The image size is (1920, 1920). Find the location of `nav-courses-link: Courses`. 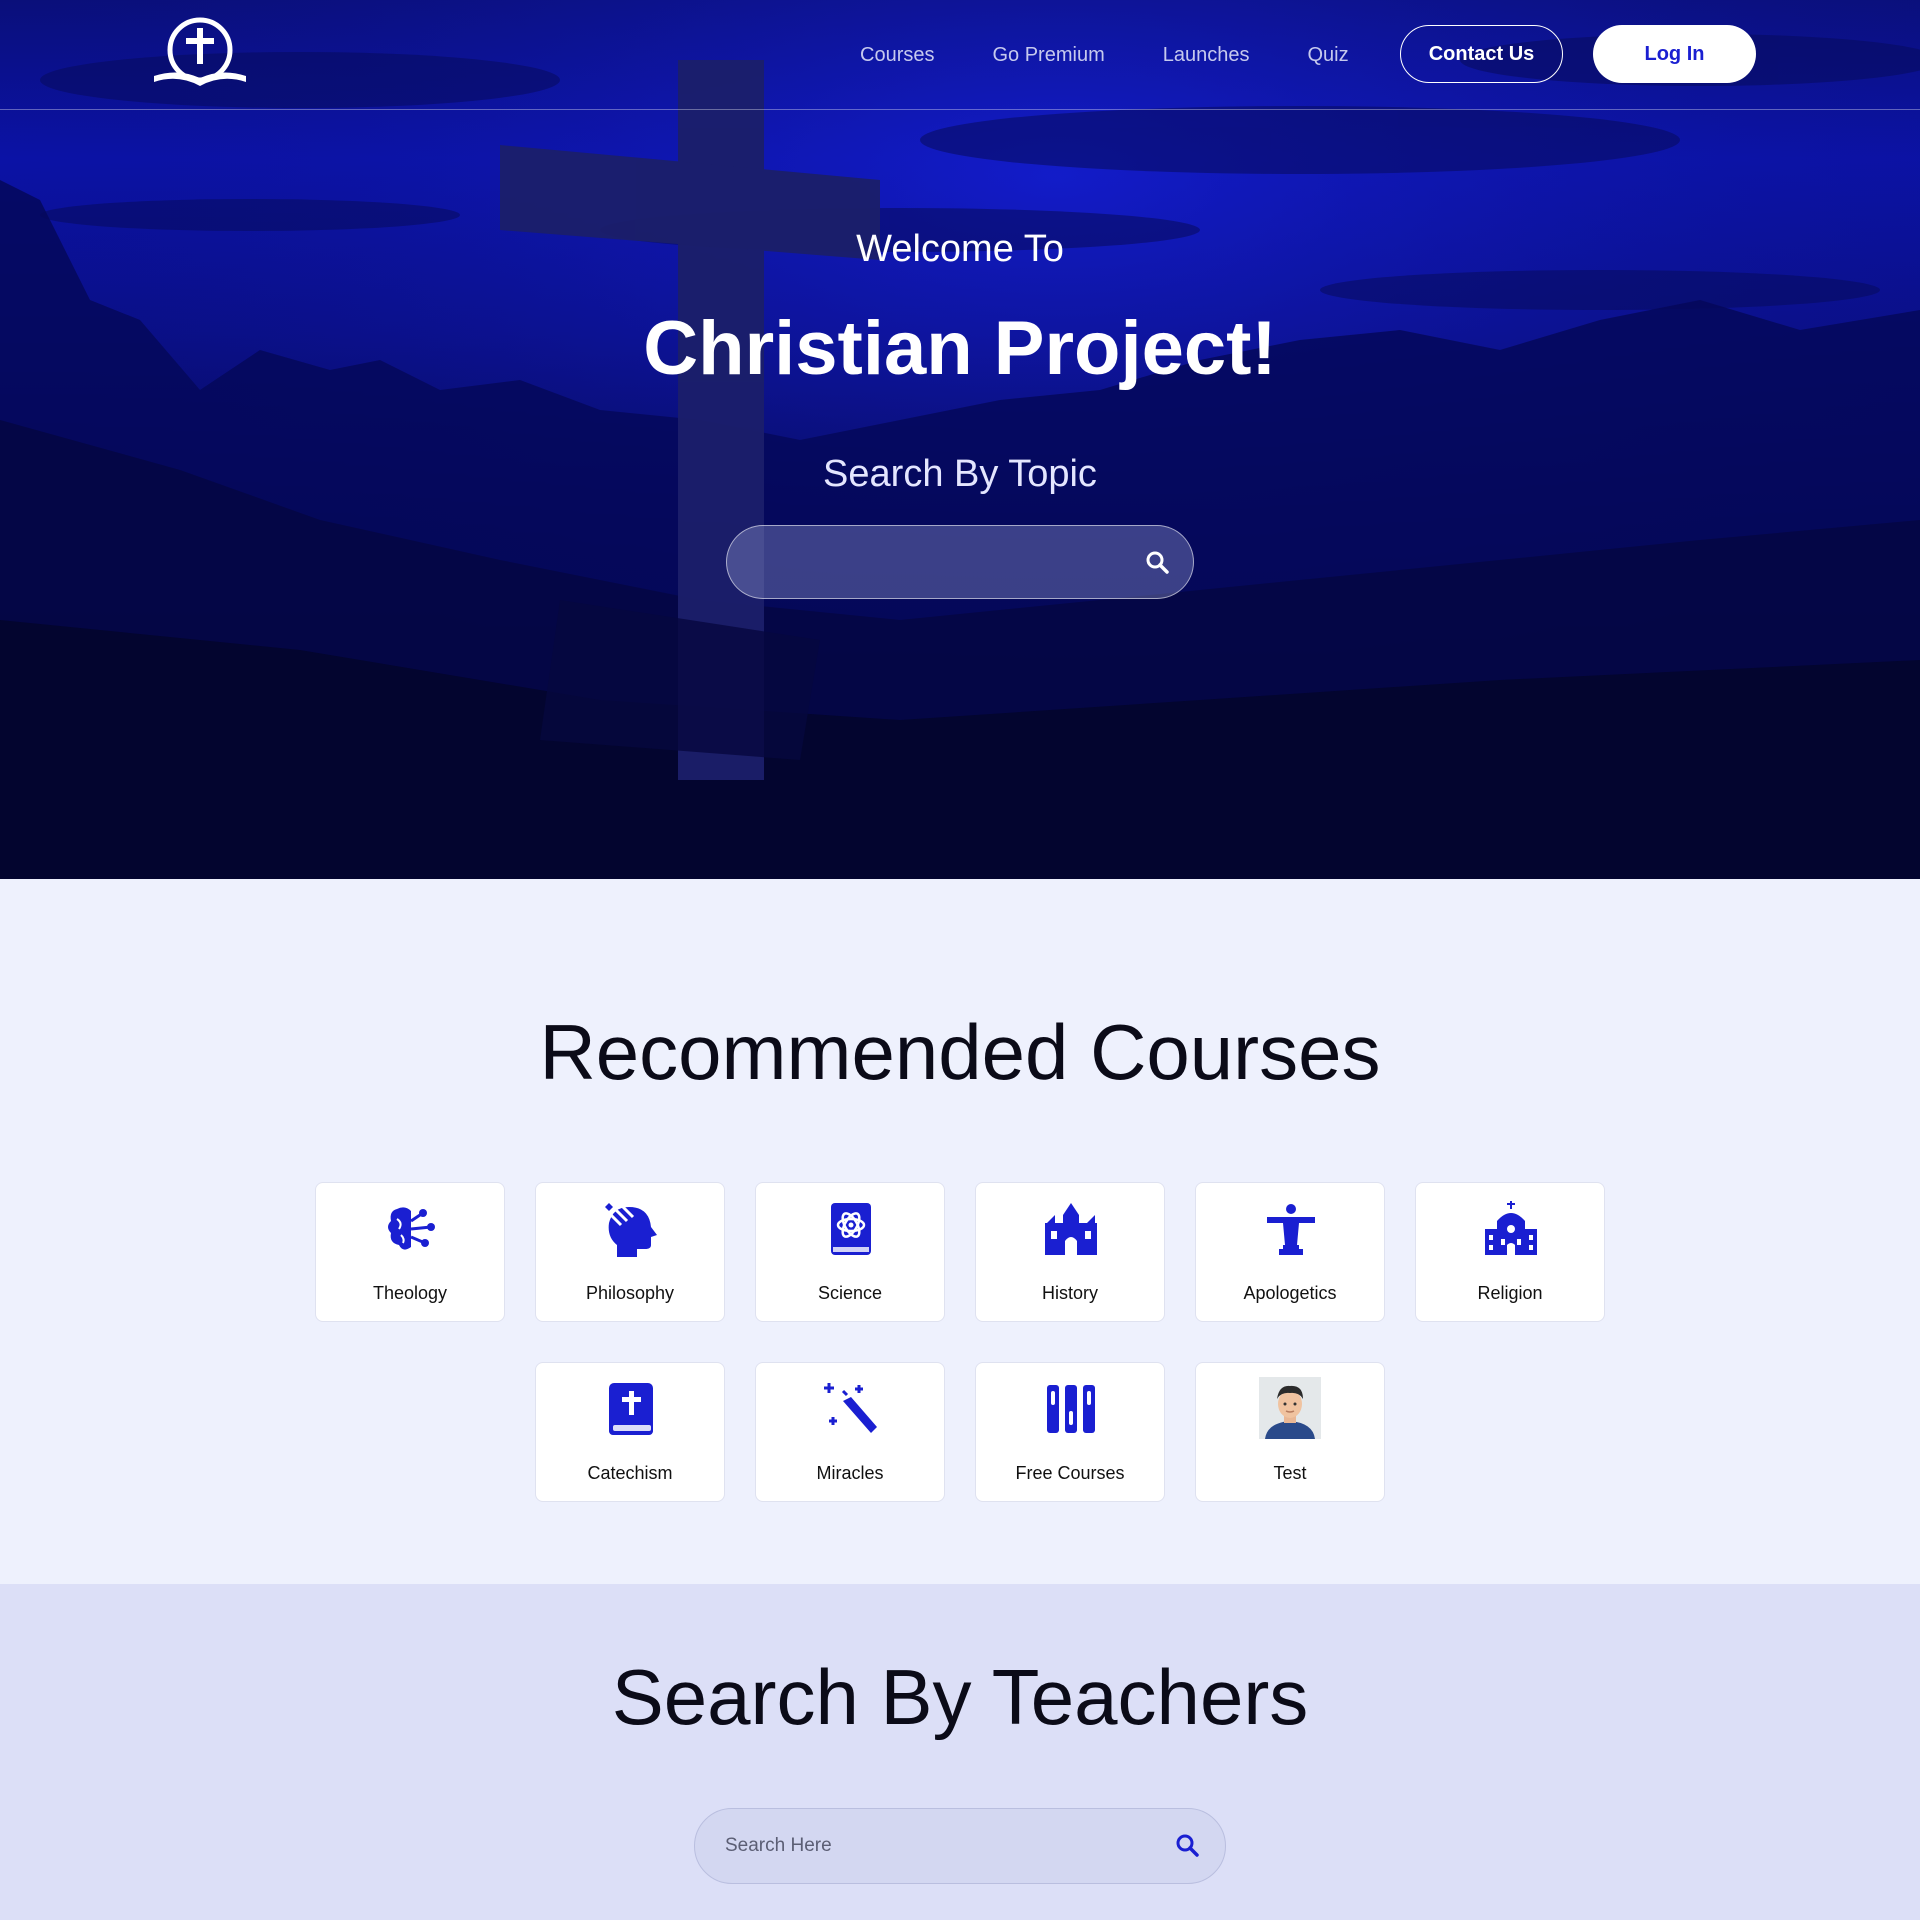

nav-courses-link: Courses is located at coordinates (897, 55).